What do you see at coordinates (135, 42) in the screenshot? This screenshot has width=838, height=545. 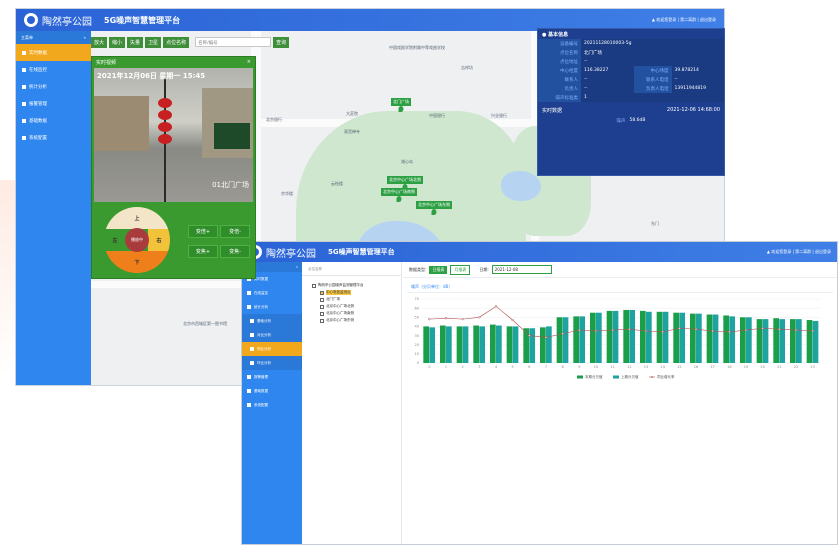 I see `vector-layer-button: 矢量` at bounding box center [135, 42].